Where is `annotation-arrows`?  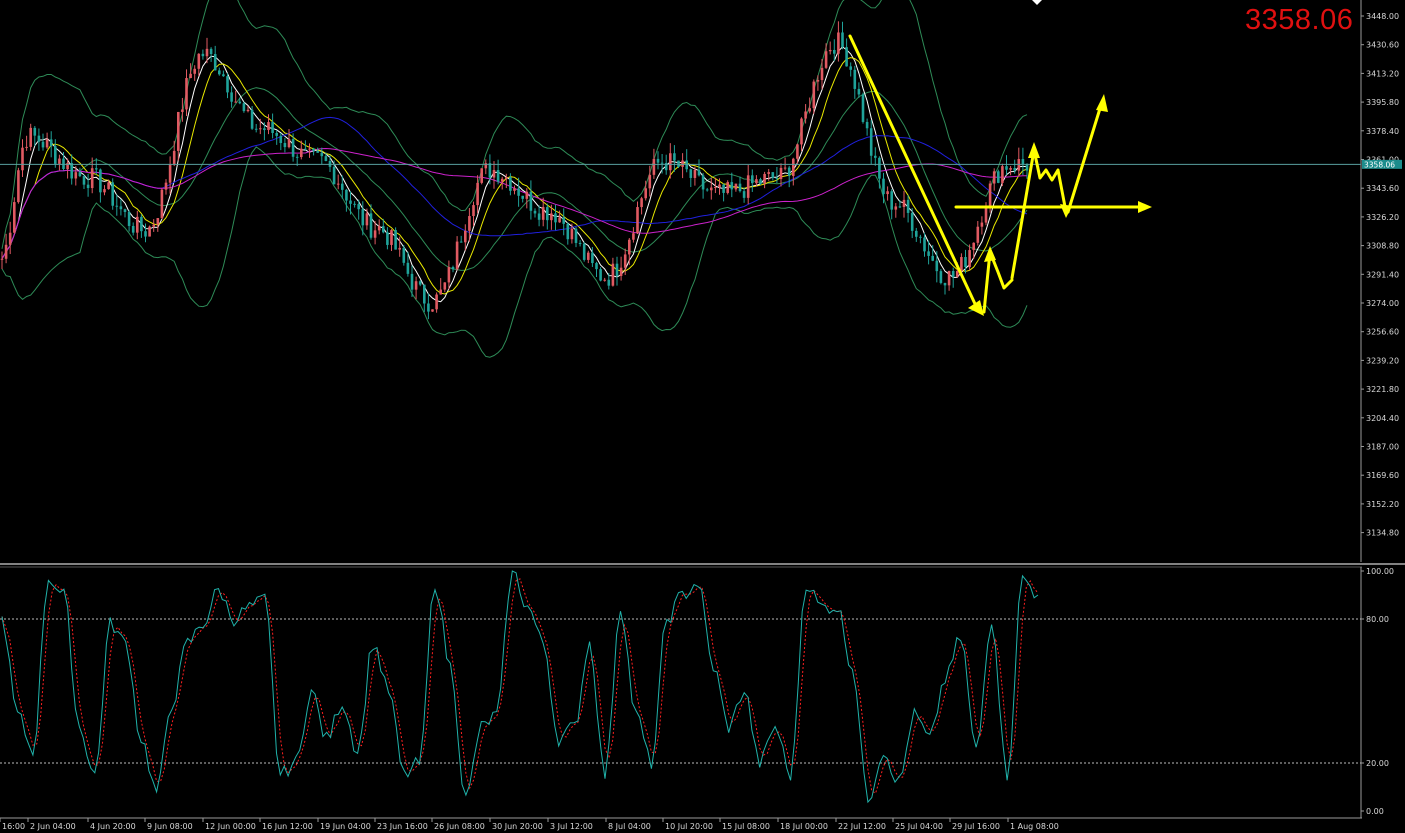 annotation-arrows is located at coordinates (1000, 175).